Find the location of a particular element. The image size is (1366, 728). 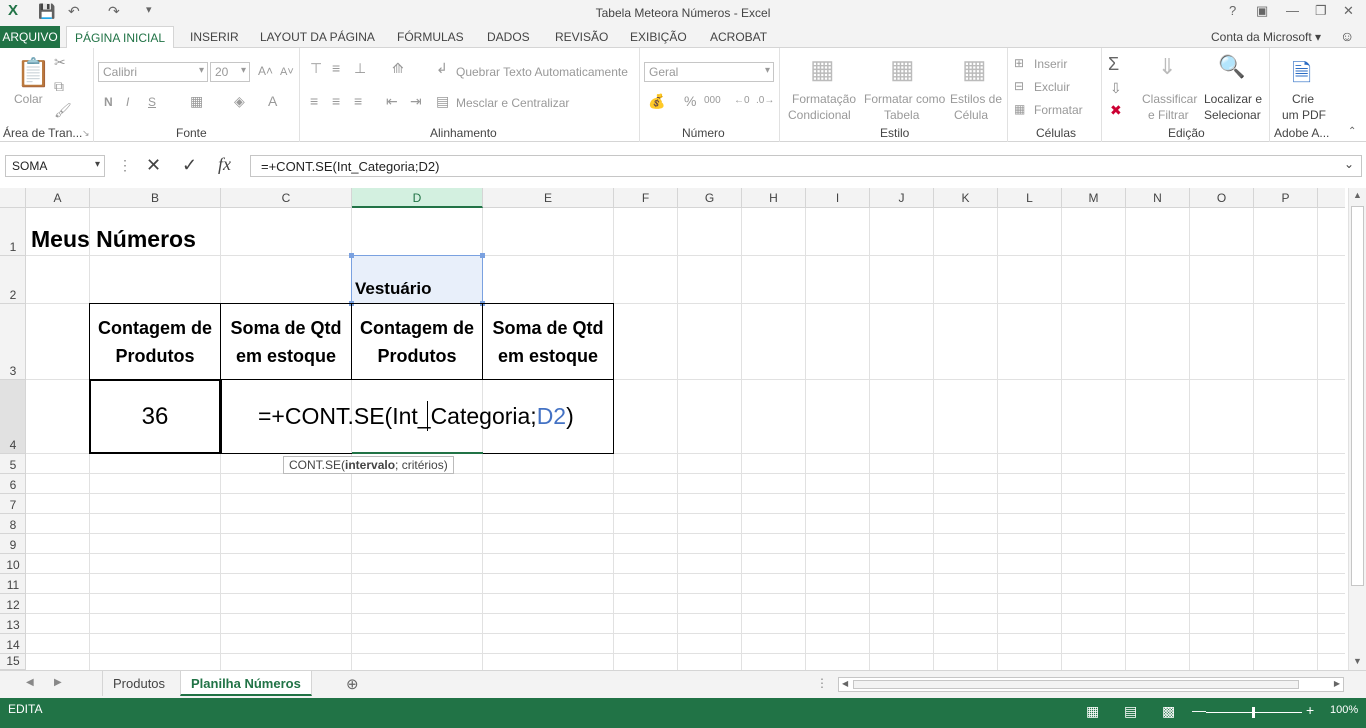

horizontal-scroll-thumb is located at coordinates (1076, 684).